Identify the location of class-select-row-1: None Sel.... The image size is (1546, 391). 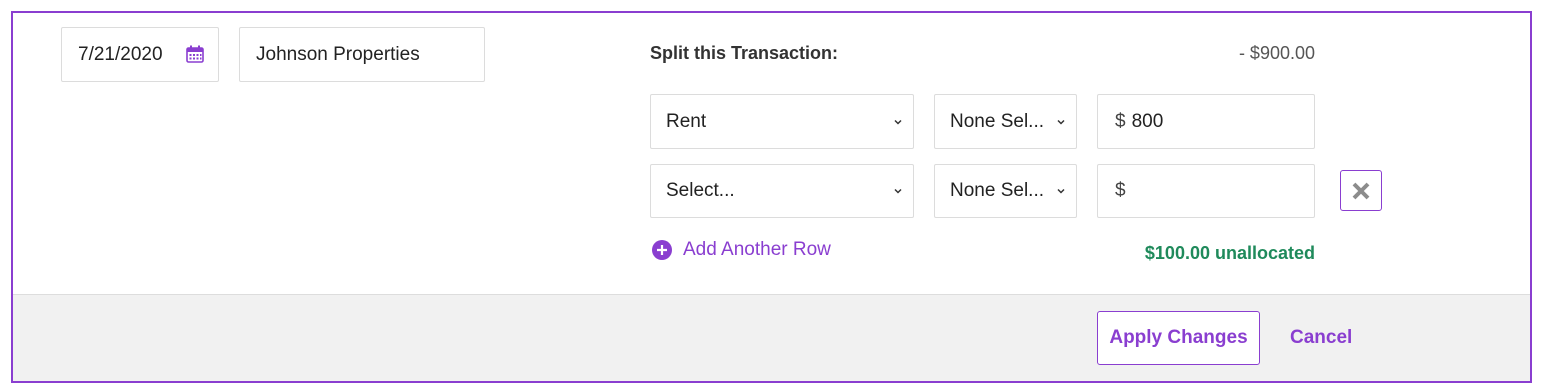
(1005, 121).